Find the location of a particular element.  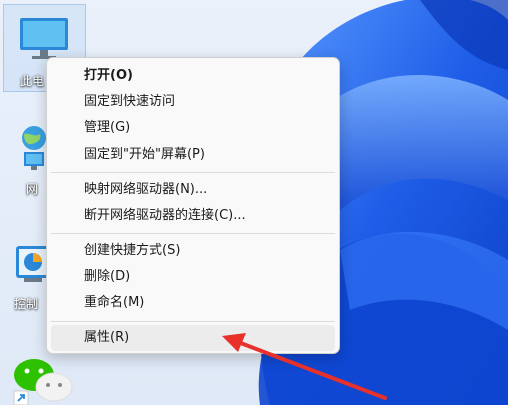

menu-item-delete: 删除(D) is located at coordinates (193, 277).